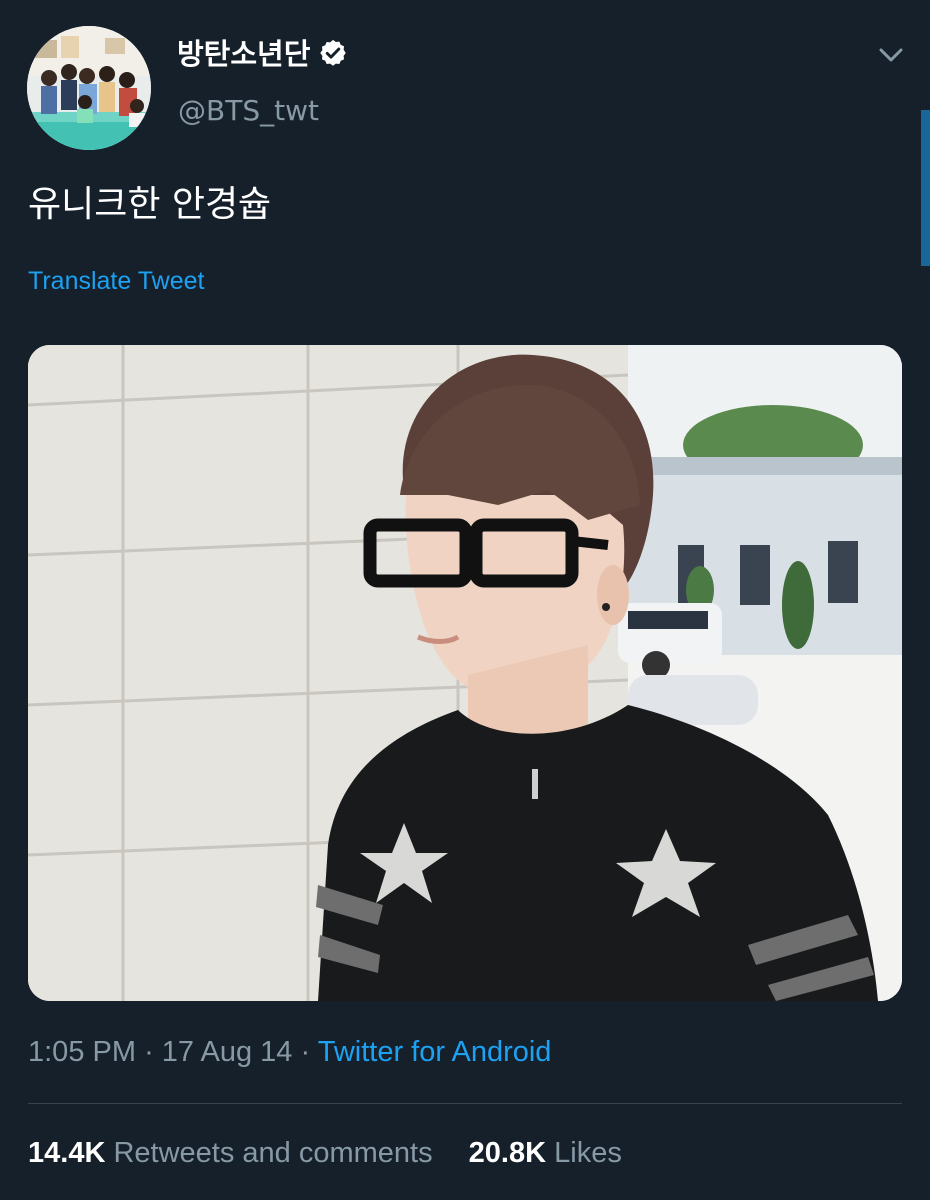  I want to click on tweet-stats: 14.4K Retweets and comments 20.8K Likes, so click(325, 1153).